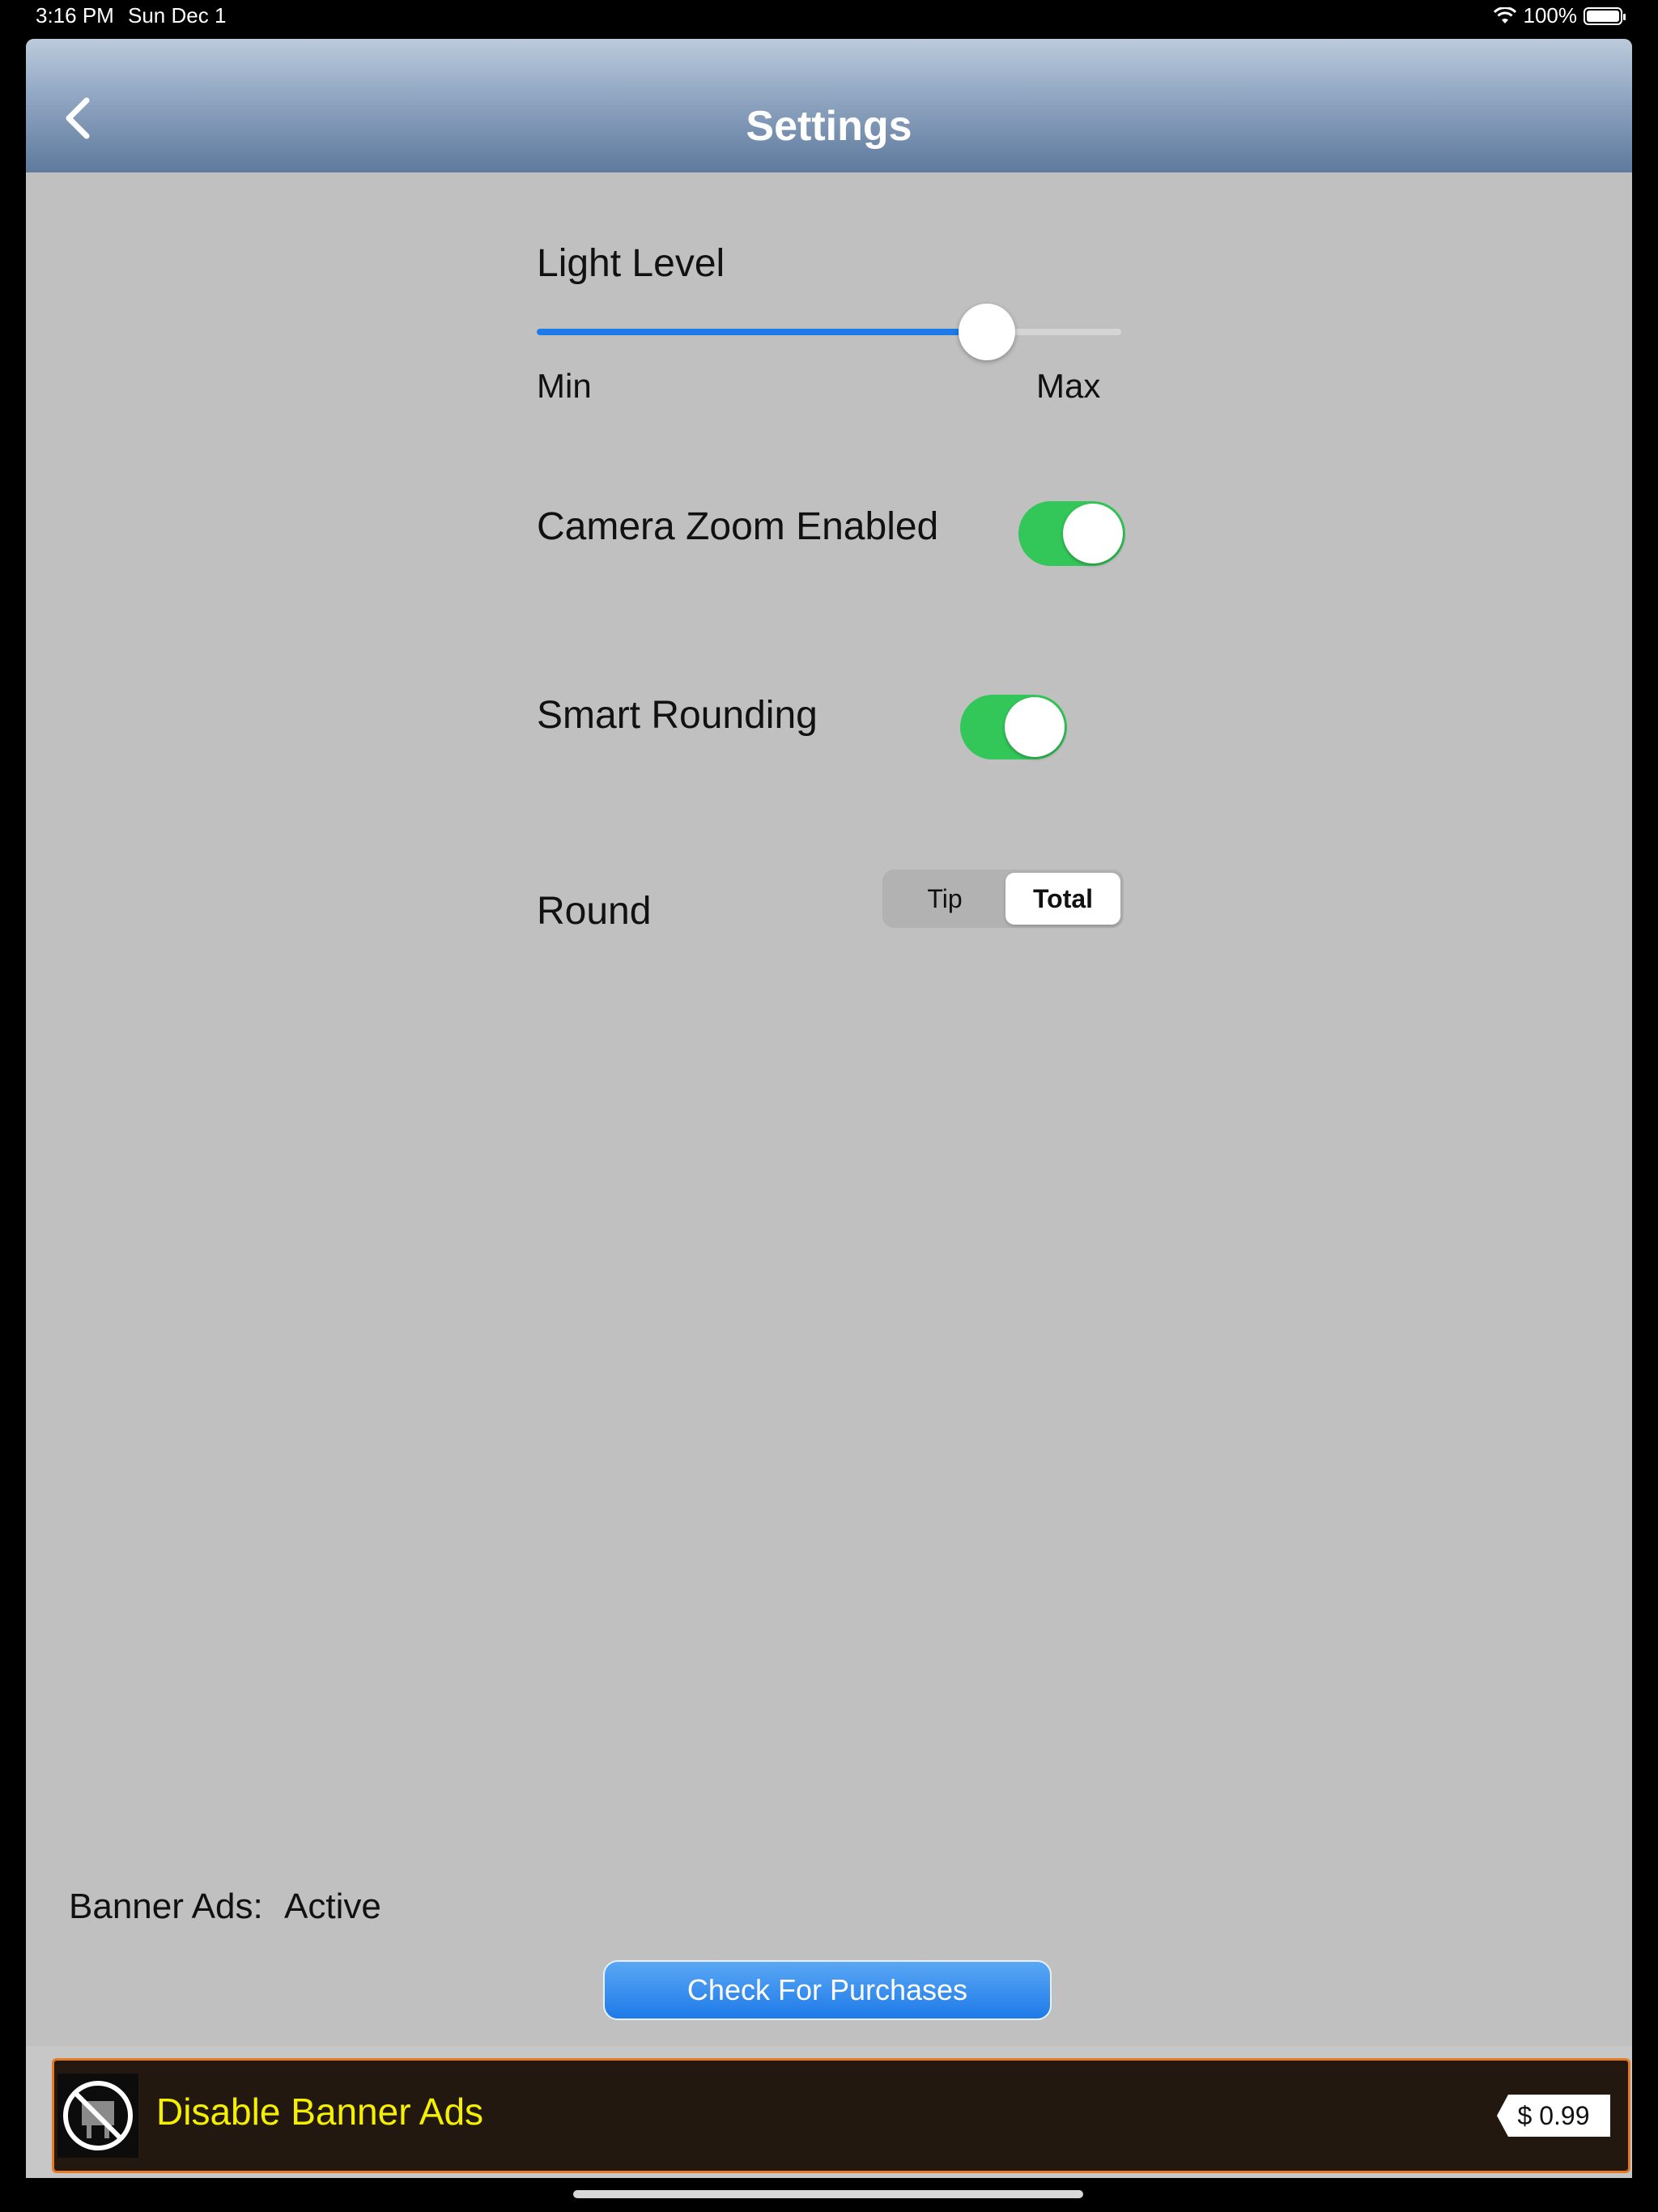  What do you see at coordinates (829, 18) in the screenshot?
I see `status-bar: 3:16 PM Sun Dec 1 100%` at bounding box center [829, 18].